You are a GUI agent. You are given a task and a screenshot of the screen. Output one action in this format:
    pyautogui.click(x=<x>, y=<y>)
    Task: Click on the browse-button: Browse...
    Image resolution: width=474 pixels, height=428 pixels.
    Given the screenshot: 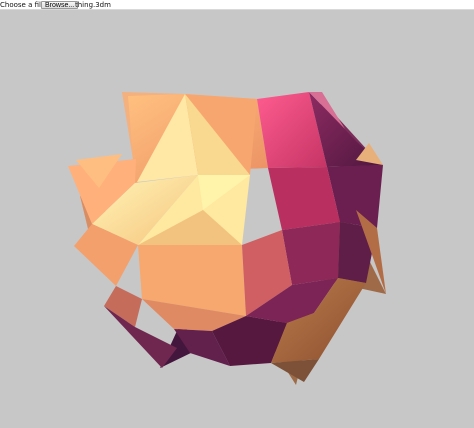 What is the action you would take?
    pyautogui.click(x=60, y=5)
    